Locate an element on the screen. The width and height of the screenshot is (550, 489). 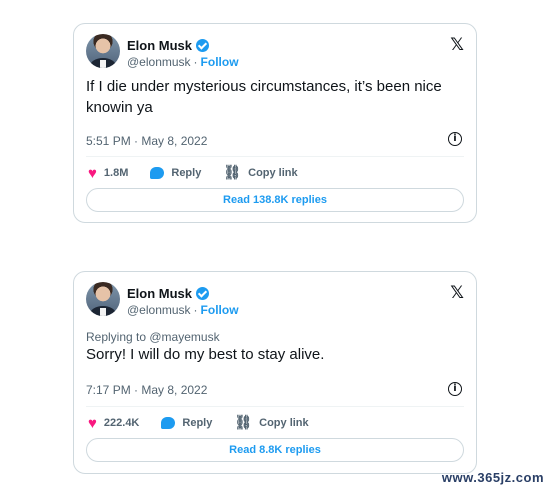
tweet-timestamp: 5:51 PM · May 8, 2022 is located at coordinates (146, 141).